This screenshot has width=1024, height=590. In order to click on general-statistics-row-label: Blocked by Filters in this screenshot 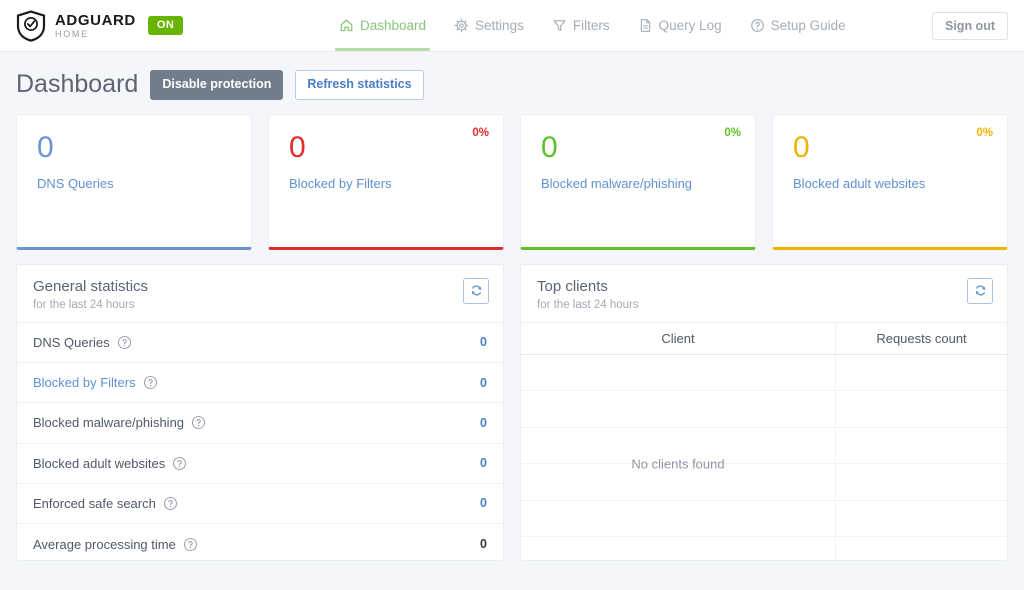, I will do `click(84, 382)`.